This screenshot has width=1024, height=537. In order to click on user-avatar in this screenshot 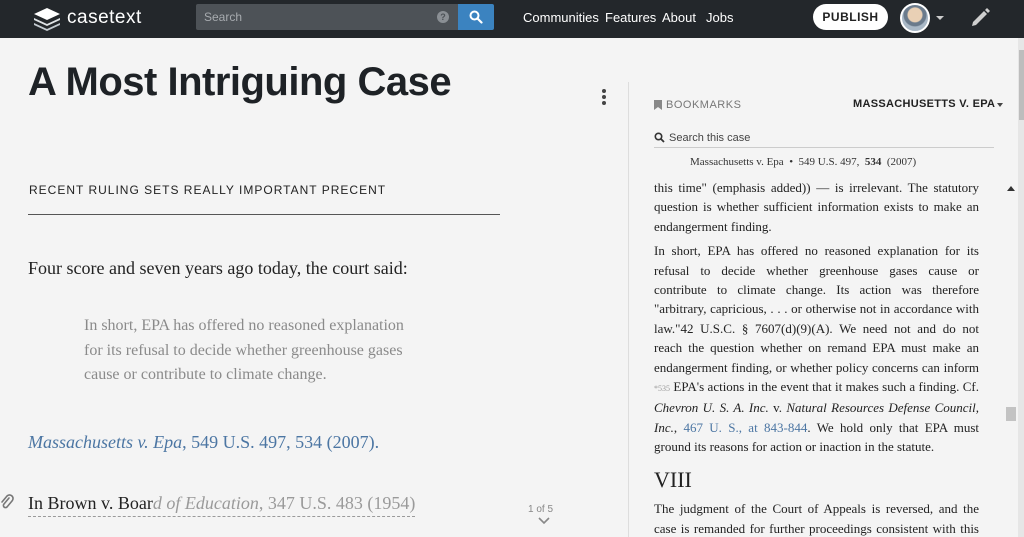, I will do `click(915, 18)`.